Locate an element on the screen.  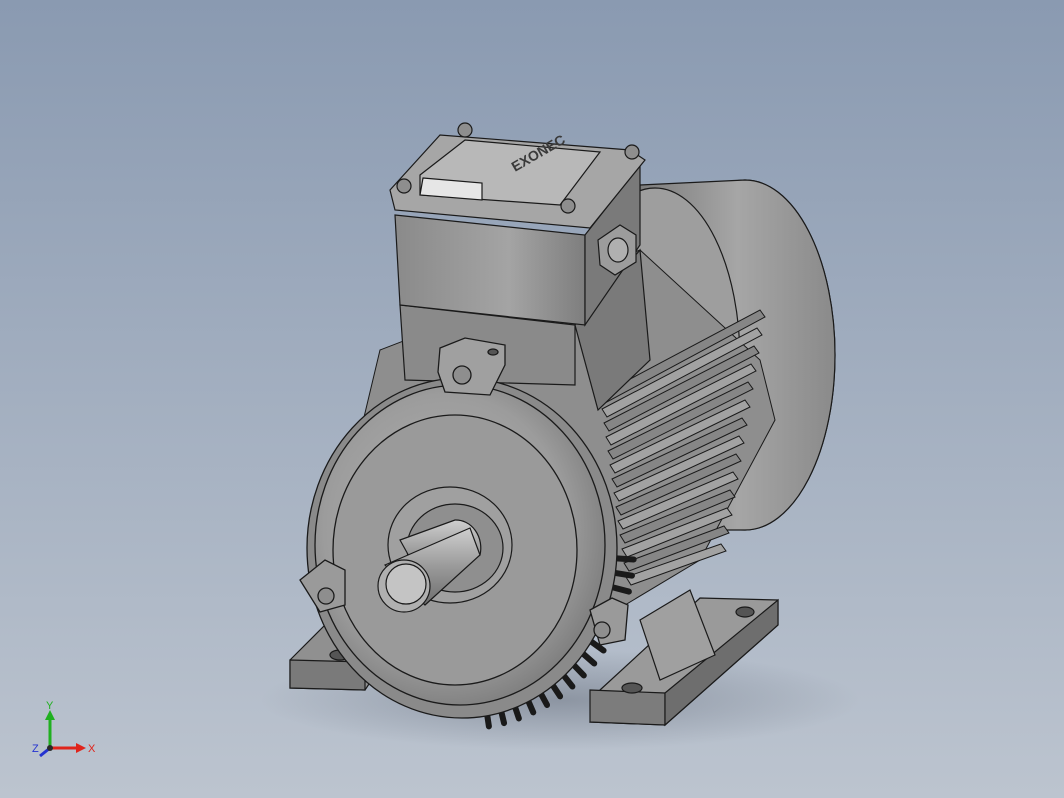
y-axis-label: Y is located at coordinates (50, 706).